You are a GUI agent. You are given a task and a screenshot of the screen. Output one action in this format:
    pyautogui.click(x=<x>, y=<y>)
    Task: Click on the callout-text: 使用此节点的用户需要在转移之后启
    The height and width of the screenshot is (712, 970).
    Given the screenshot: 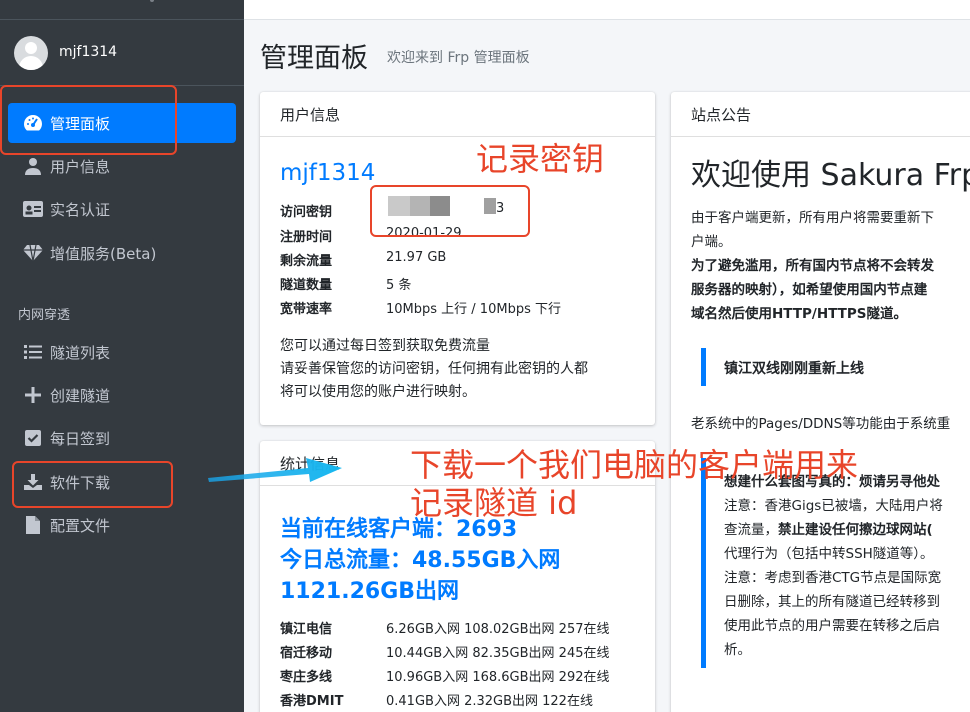 What is the action you would take?
    pyautogui.click(x=832, y=626)
    